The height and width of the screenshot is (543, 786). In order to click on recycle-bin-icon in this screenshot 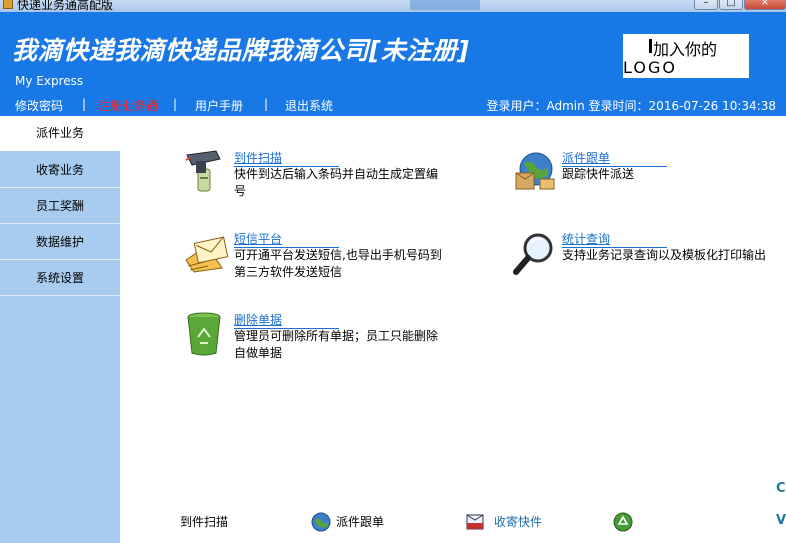, I will do `click(207, 334)`.